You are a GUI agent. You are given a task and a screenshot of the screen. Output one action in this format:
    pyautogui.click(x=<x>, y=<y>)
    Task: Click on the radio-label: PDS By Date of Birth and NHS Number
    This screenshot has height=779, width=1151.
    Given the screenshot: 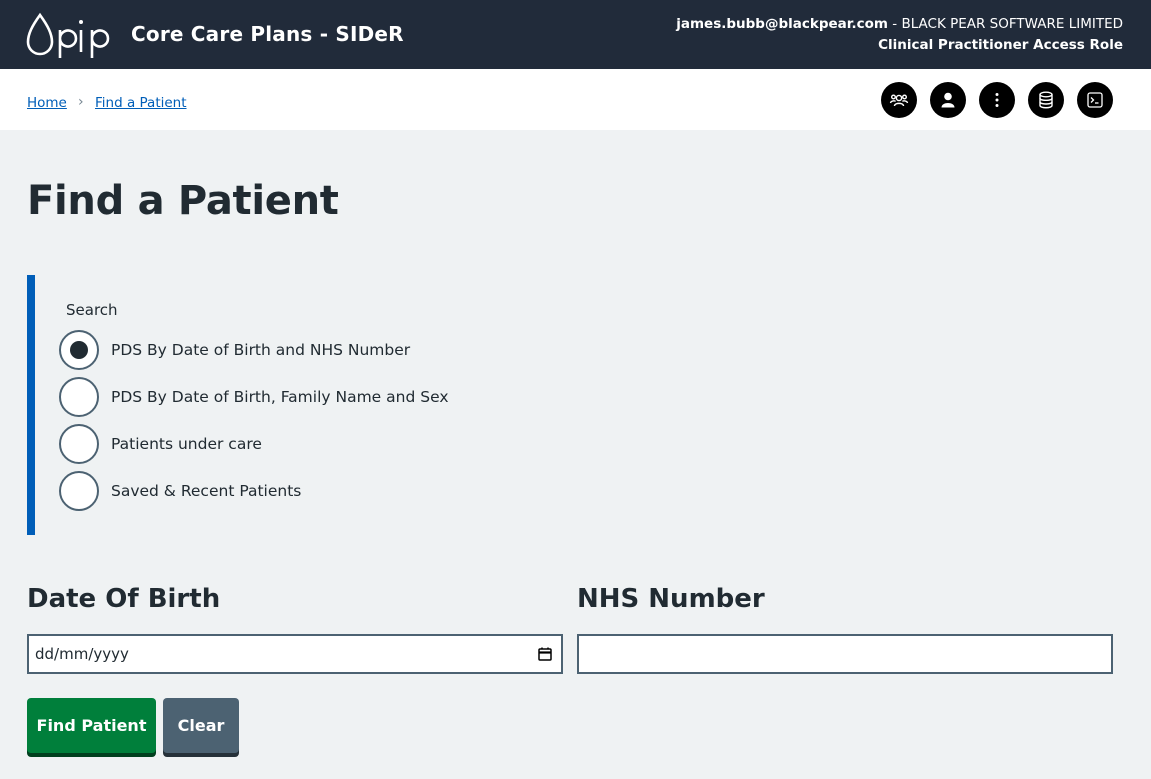 What is the action you would take?
    pyautogui.click(x=261, y=350)
    